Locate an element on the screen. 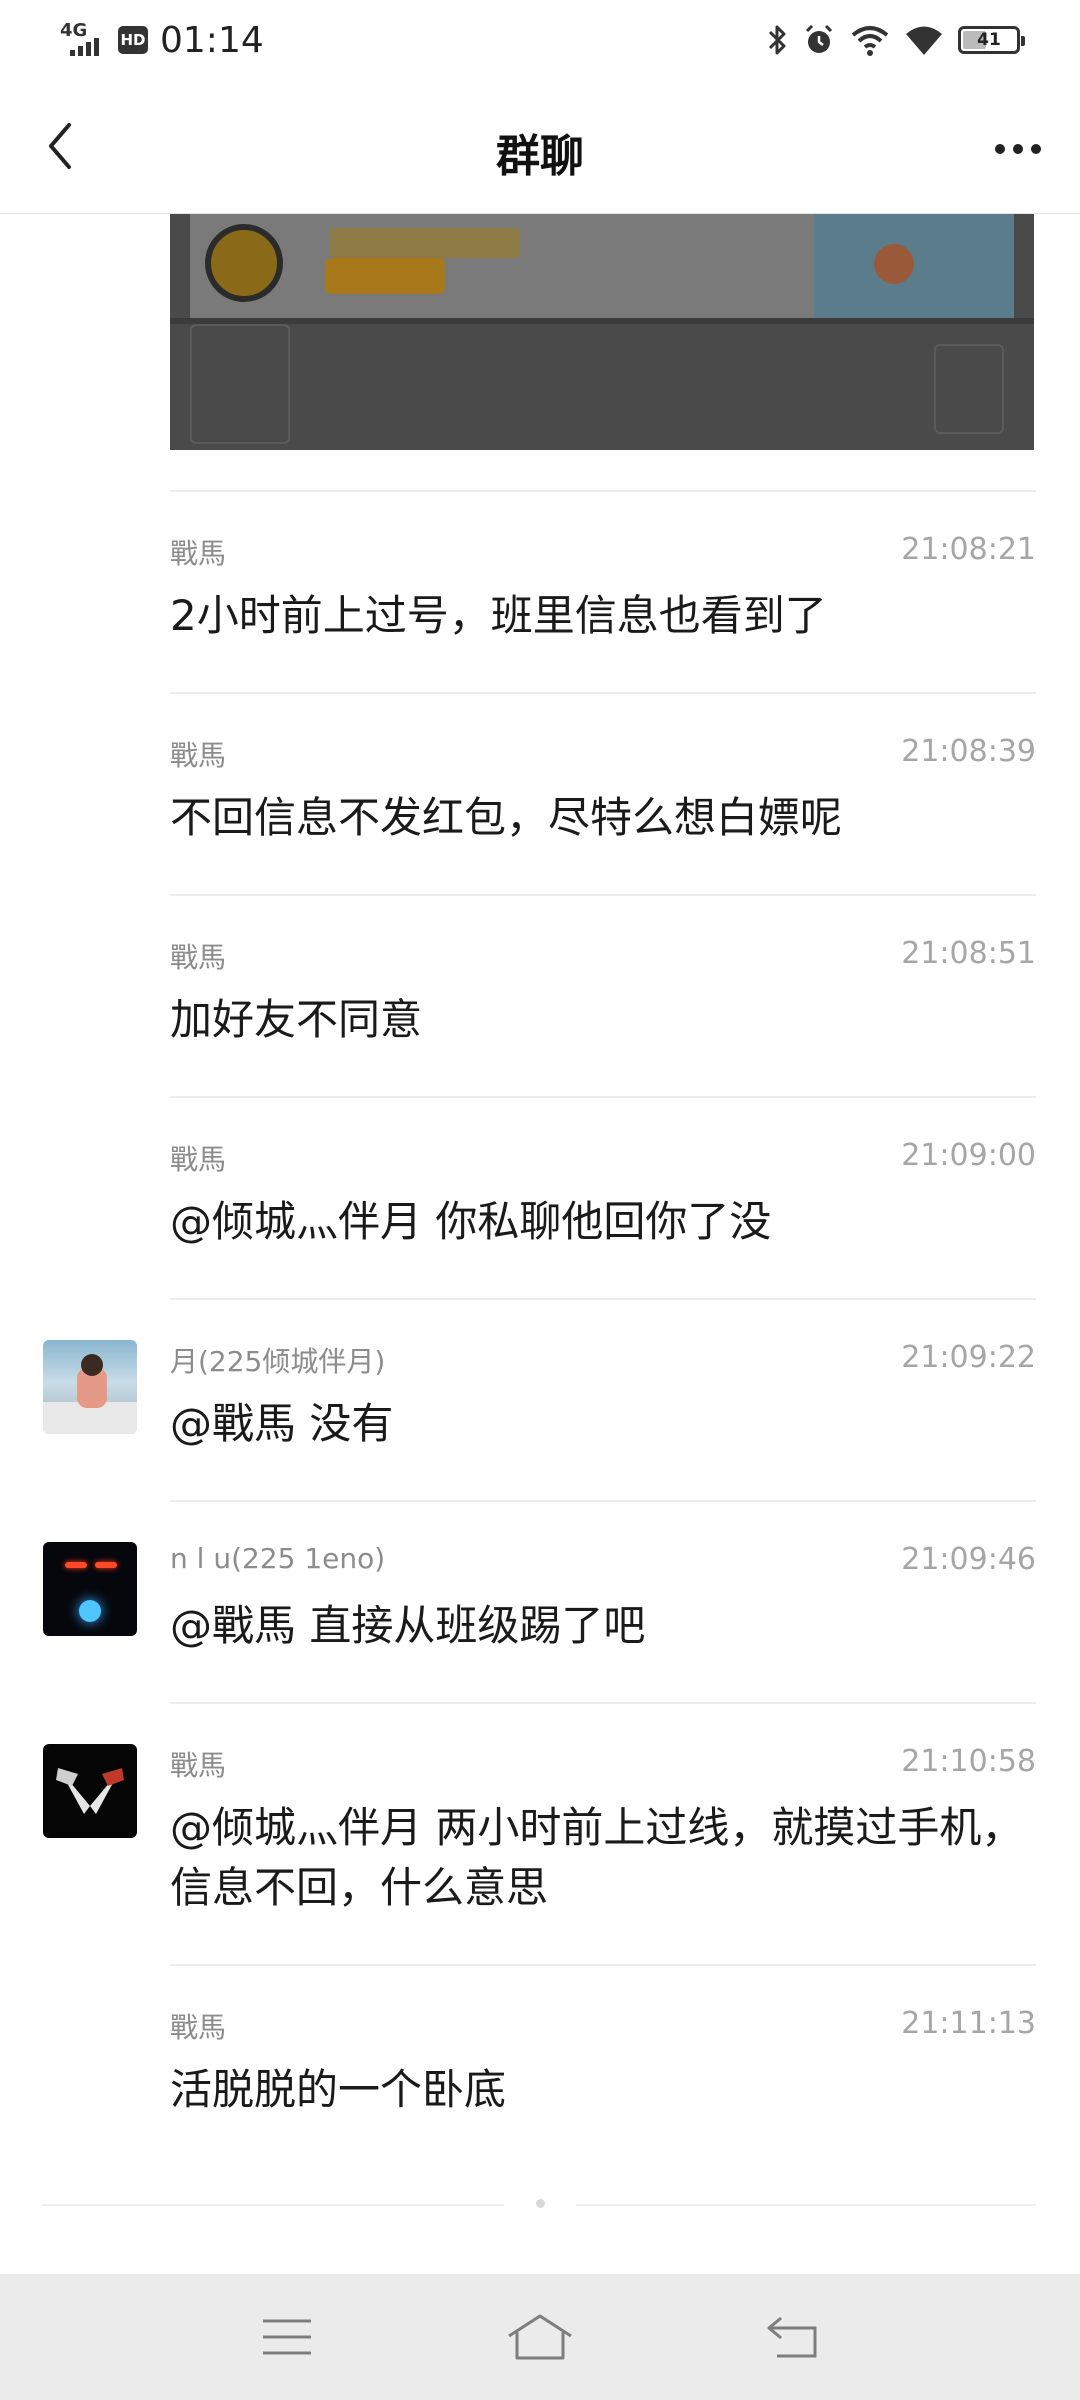 Image resolution: width=1080 pixels, height=2400 pixels. wifi-icon is located at coordinates (924, 40).